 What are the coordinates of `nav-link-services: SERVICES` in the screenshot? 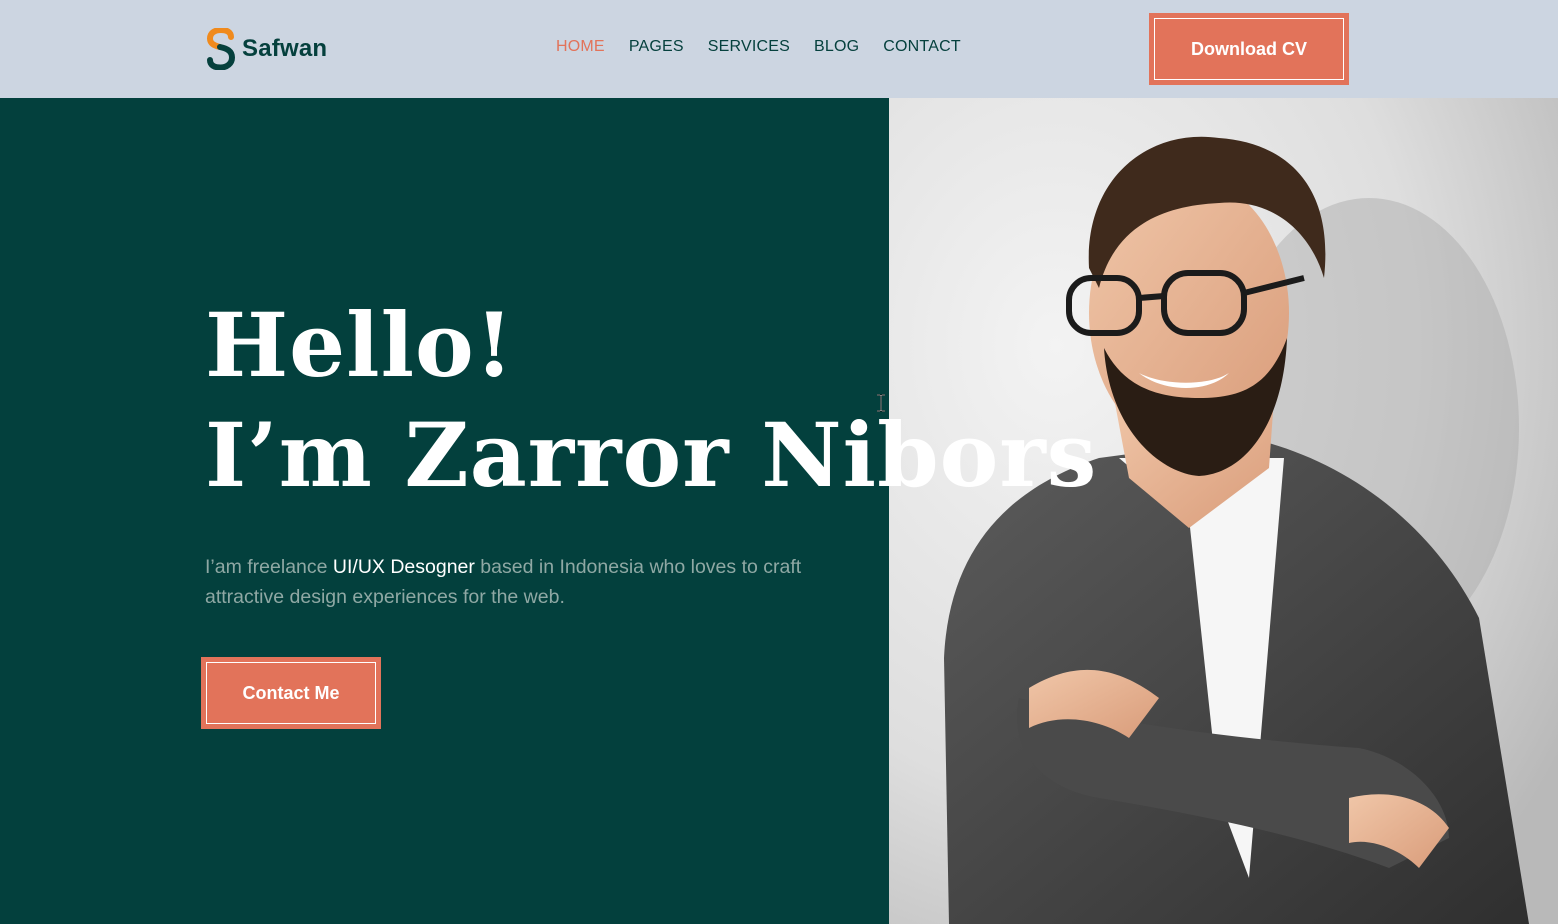 It's located at (749, 46).